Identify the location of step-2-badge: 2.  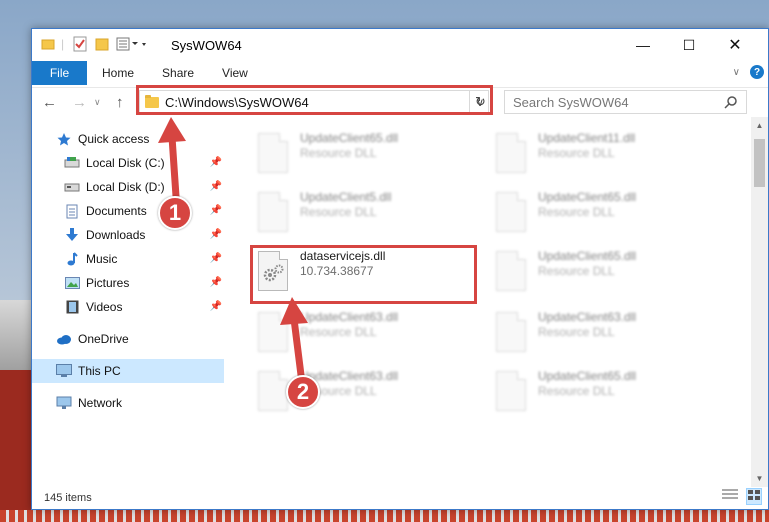
(303, 392).